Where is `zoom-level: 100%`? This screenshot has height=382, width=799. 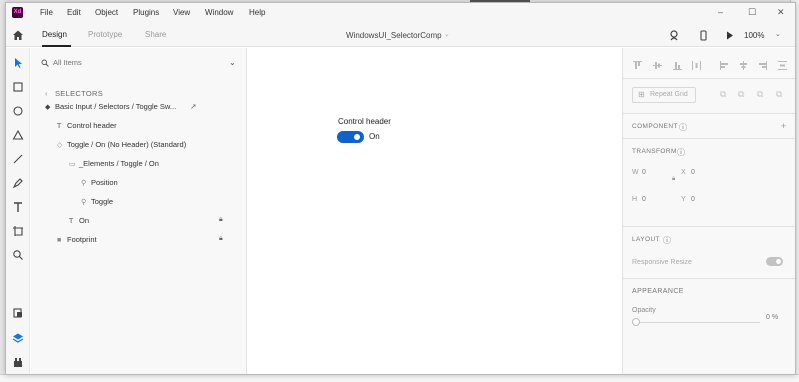 zoom-level: 100% is located at coordinates (754, 35).